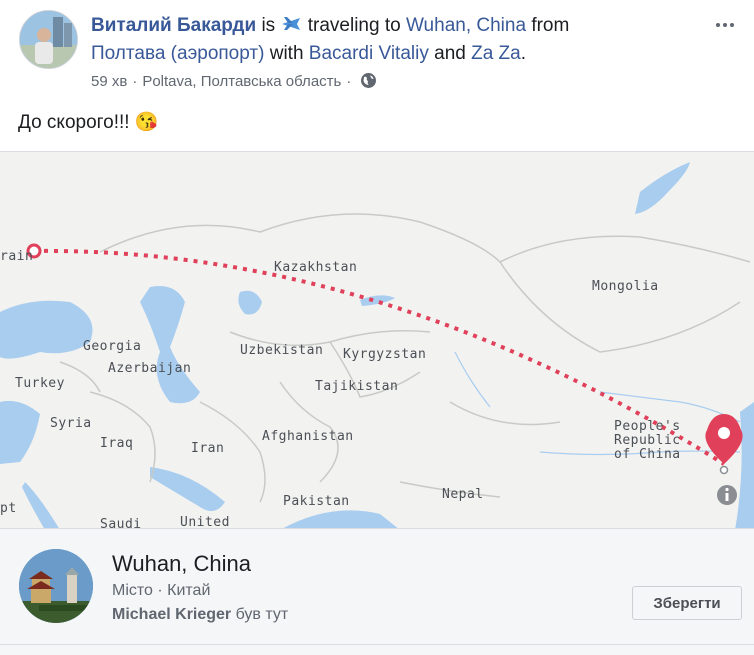 The image size is (754, 655). I want to click on label-kazakhstan: Kazakhstan, so click(315, 267).